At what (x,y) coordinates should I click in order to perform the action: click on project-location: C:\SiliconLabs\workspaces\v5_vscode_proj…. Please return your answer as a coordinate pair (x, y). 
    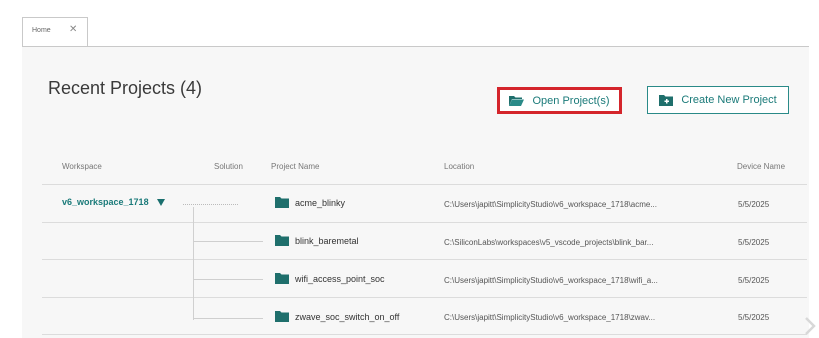
    Looking at the image, I should click on (549, 242).